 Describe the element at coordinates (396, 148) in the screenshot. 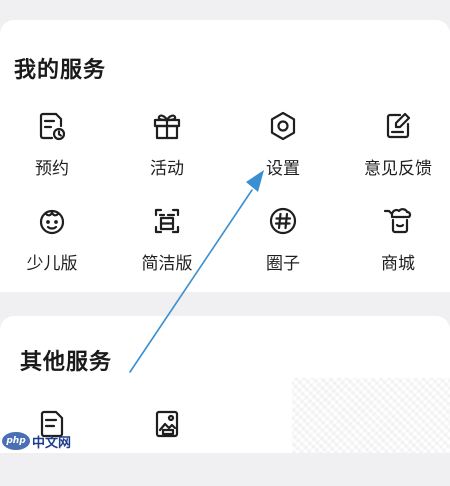

I see `service-item-feedback: 意见反馈` at that location.